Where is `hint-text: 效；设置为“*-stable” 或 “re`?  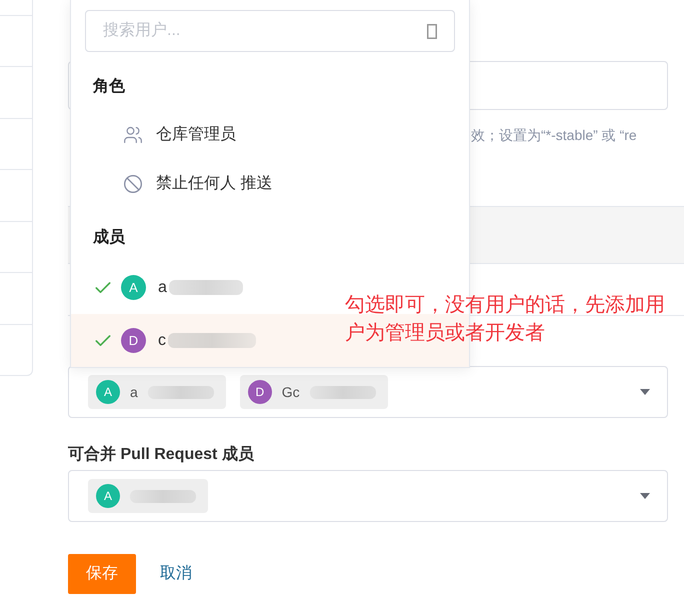
hint-text: 效；设置为“*-stable” 或 “re is located at coordinates (554, 135).